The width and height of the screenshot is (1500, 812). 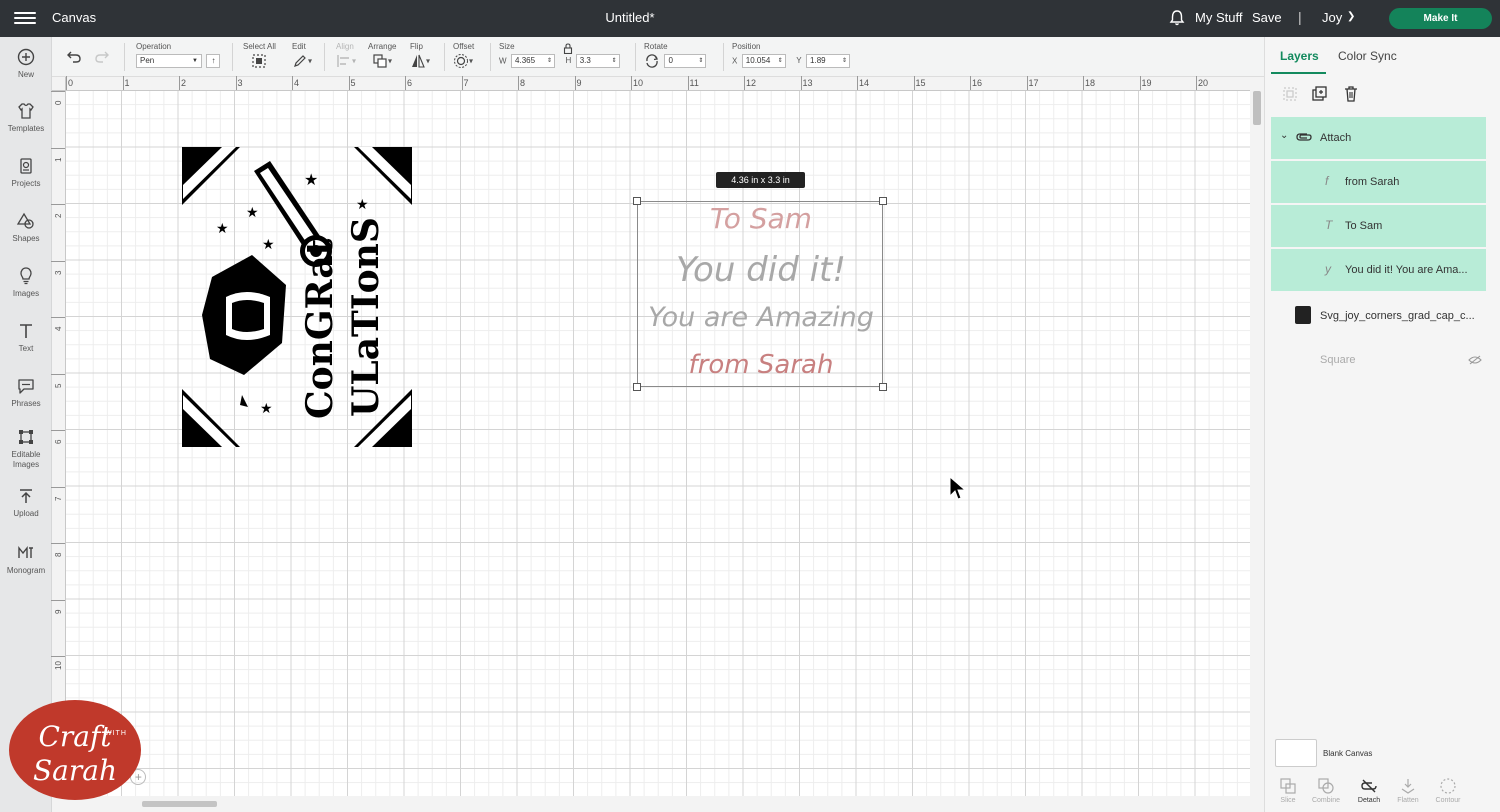 What do you see at coordinates (1288, 790) in the screenshot?
I see `slice-button: Slice` at bounding box center [1288, 790].